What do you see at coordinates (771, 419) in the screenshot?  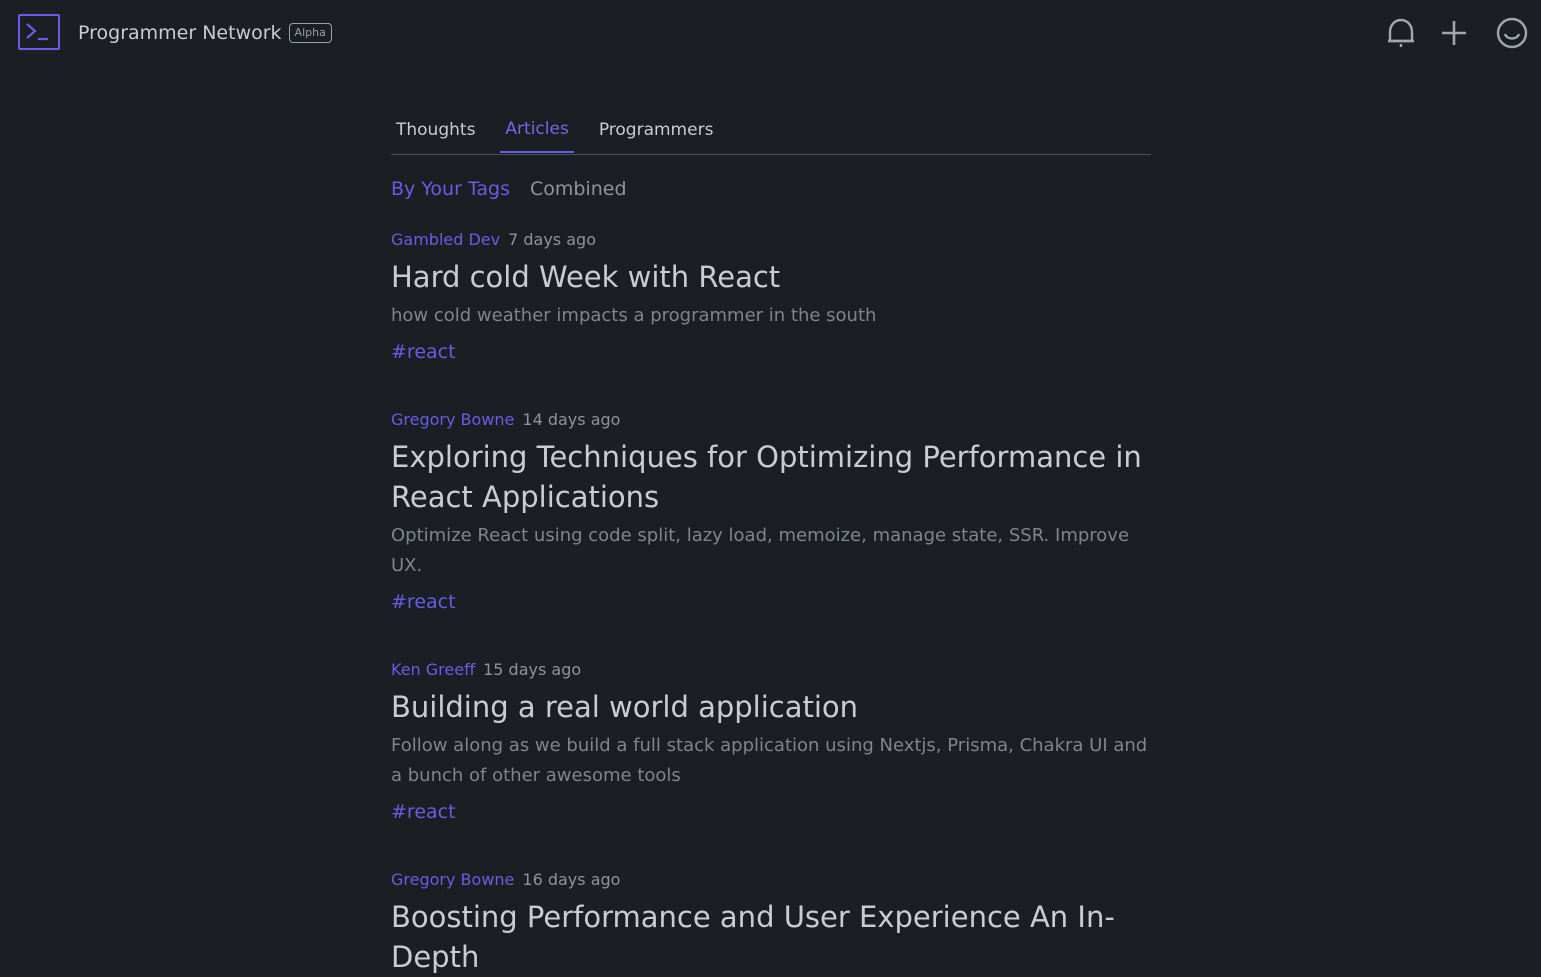 I see `article-meta: Gregory Bowne 14 days ago` at bounding box center [771, 419].